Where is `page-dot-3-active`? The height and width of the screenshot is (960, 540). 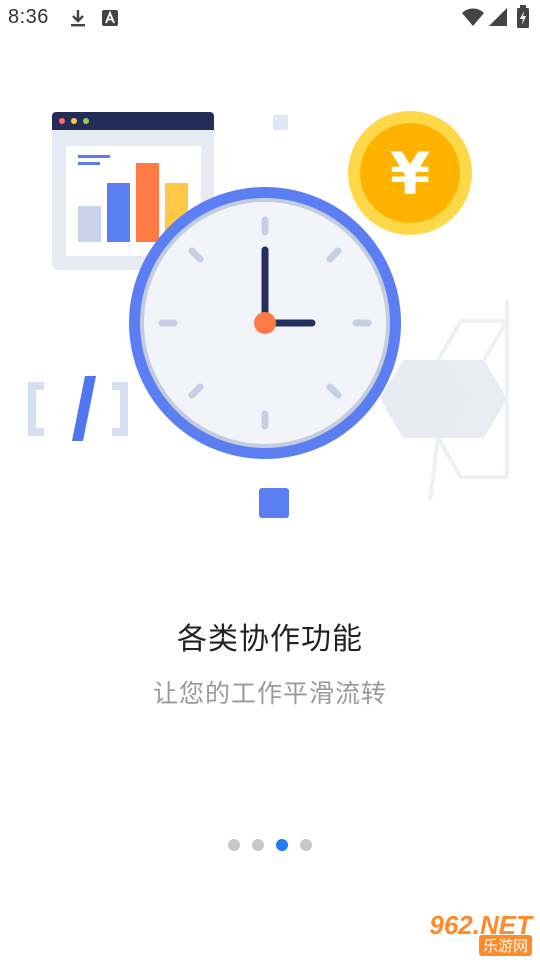 page-dot-3-active is located at coordinates (282, 845).